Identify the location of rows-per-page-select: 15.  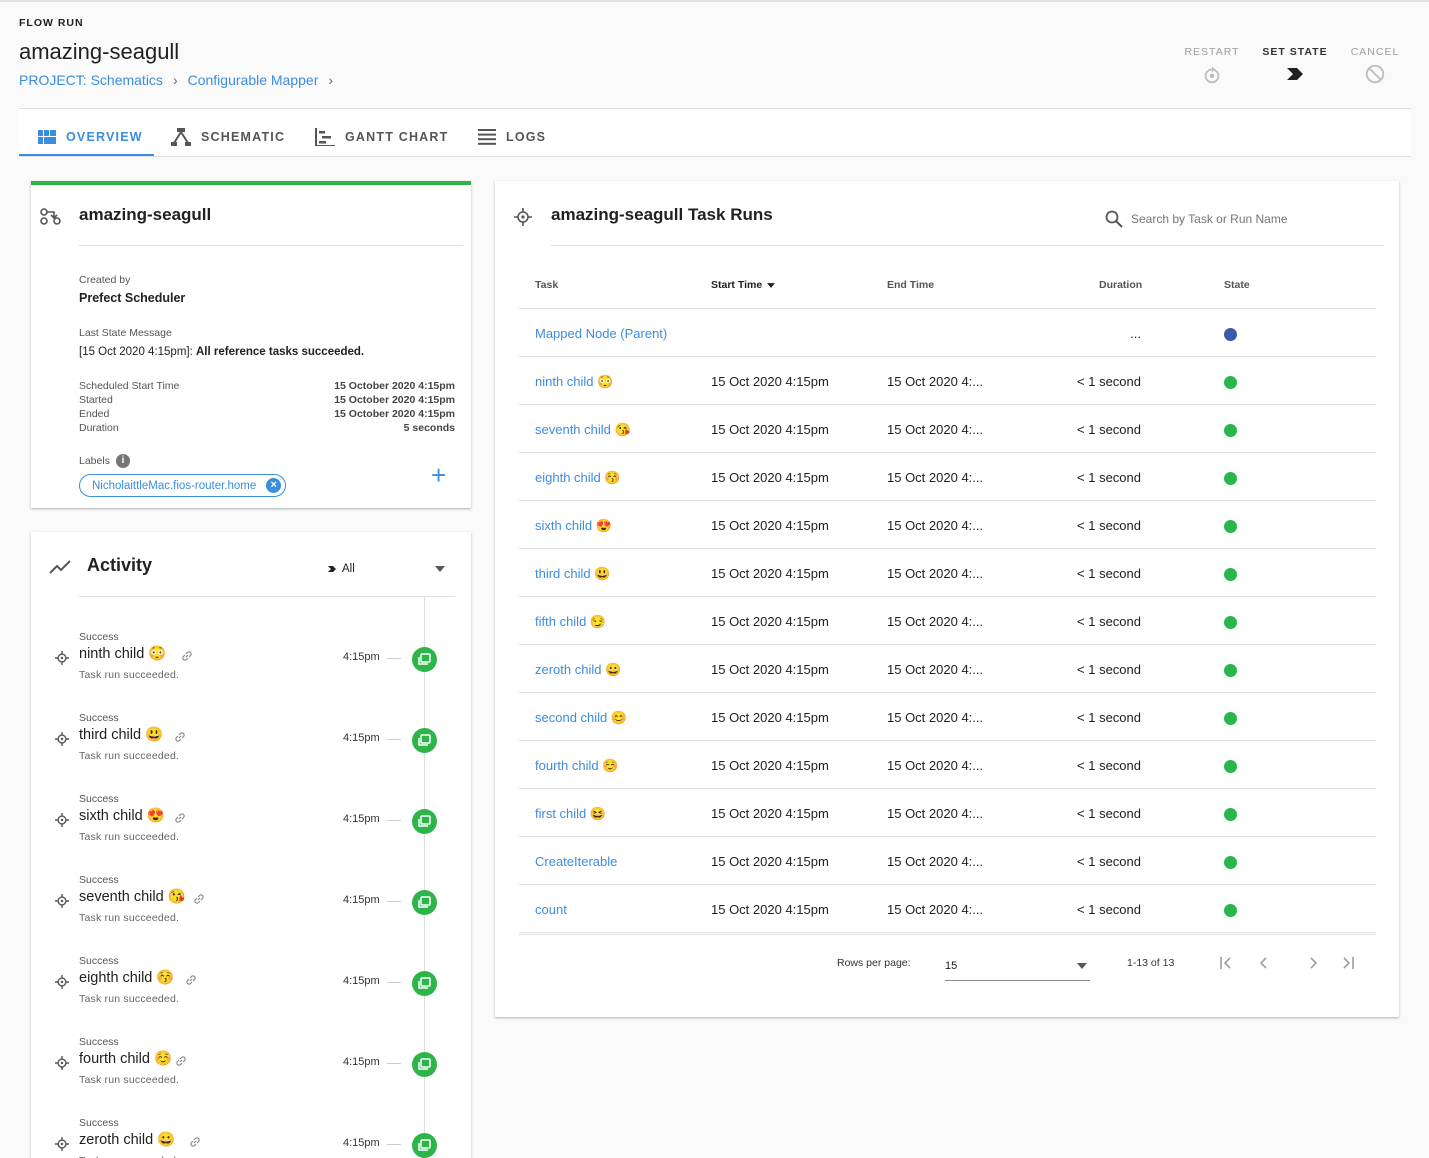
(1017, 966).